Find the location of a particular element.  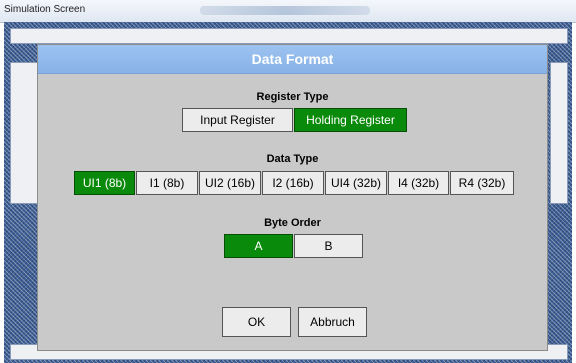

data-type-i4-button: I4 (32b) is located at coordinates (418, 183).